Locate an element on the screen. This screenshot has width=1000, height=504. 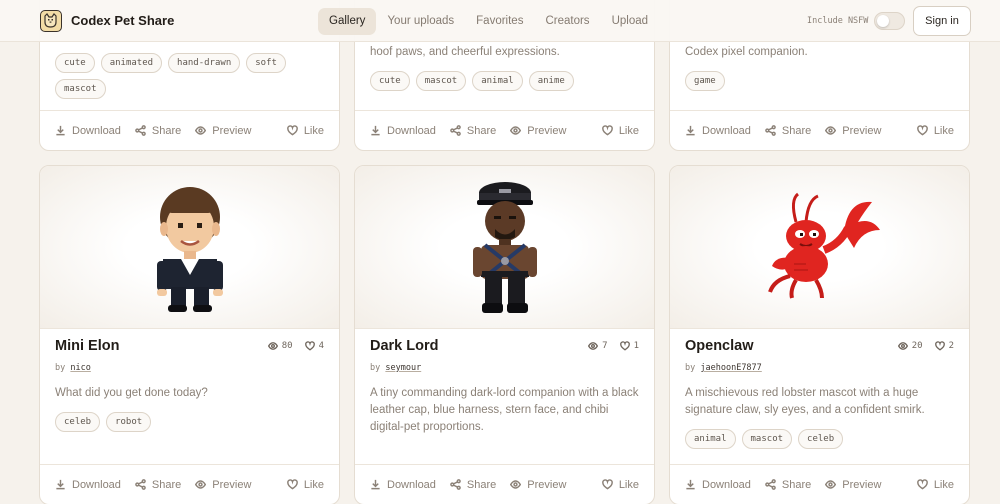
brand-name: Codex Pet Share is located at coordinates (122, 20).